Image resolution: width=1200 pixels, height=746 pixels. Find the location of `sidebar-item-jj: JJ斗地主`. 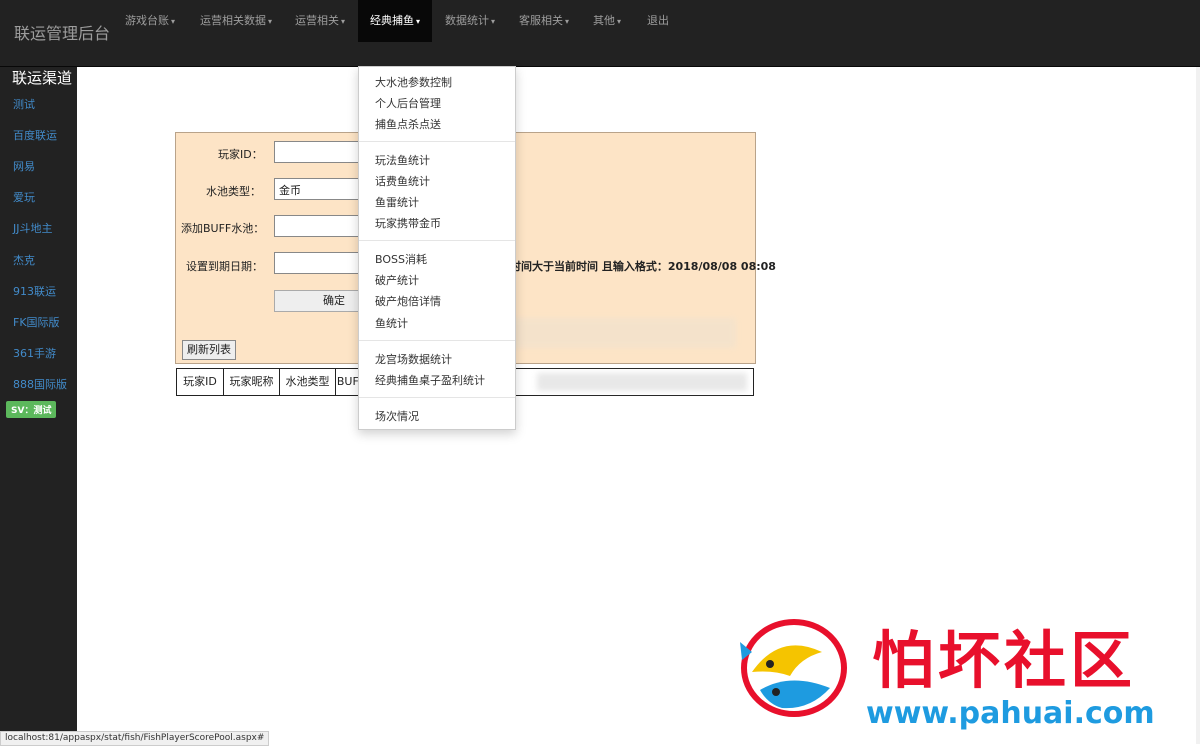

sidebar-item-jj: JJ斗地主 is located at coordinates (33, 228).